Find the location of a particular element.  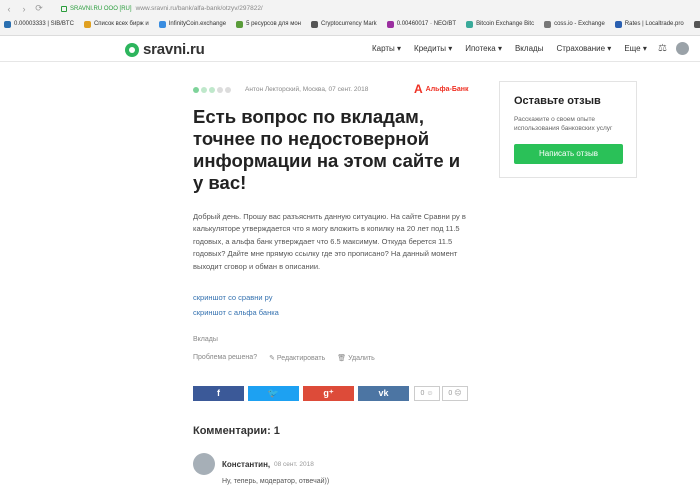

comment-text: Ну, теперь, модератор, отвечай)) is located at coordinates (276, 481).